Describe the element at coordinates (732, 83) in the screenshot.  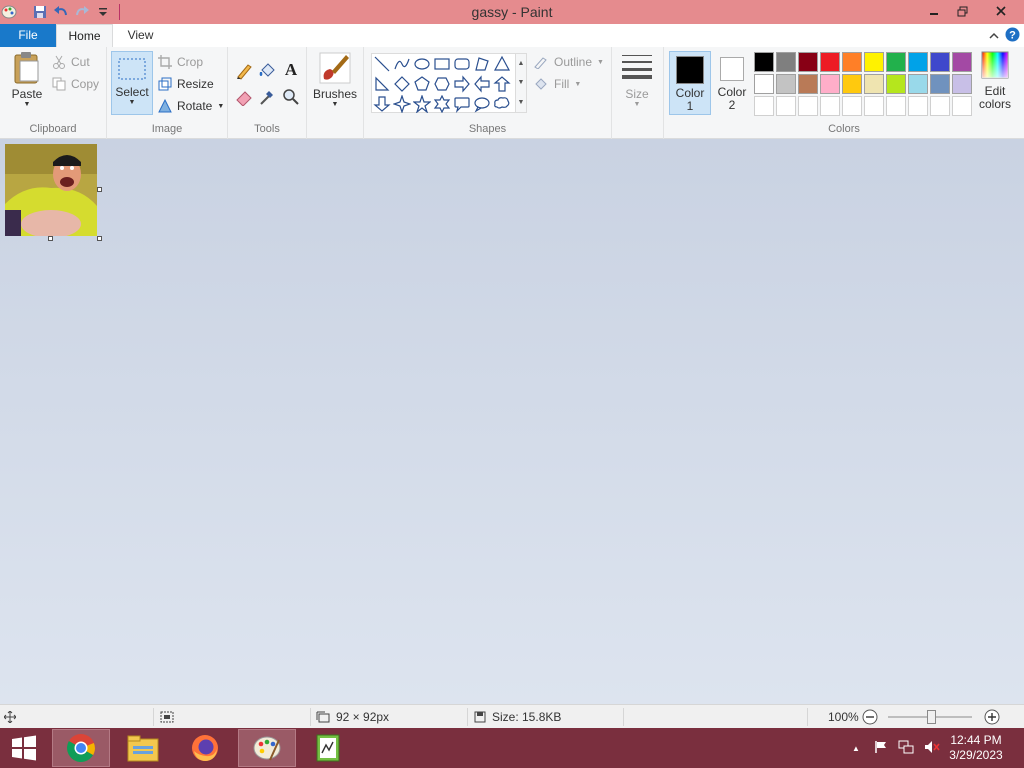
I see `color-2-selector: Color 2` at that location.